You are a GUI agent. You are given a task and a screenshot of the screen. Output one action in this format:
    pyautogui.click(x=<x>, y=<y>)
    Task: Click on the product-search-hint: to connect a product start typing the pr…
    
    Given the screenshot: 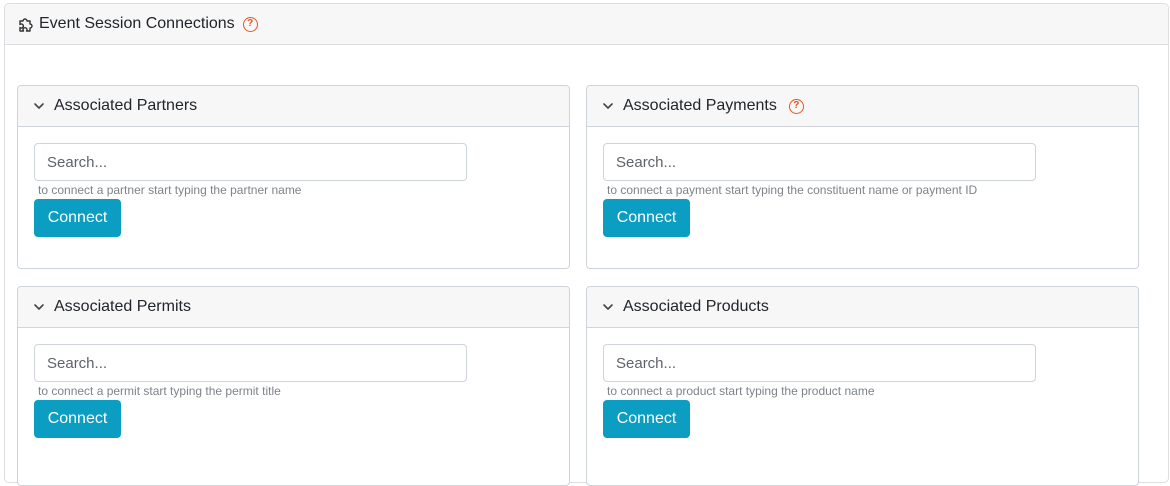 What is the action you would take?
    pyautogui.click(x=741, y=391)
    